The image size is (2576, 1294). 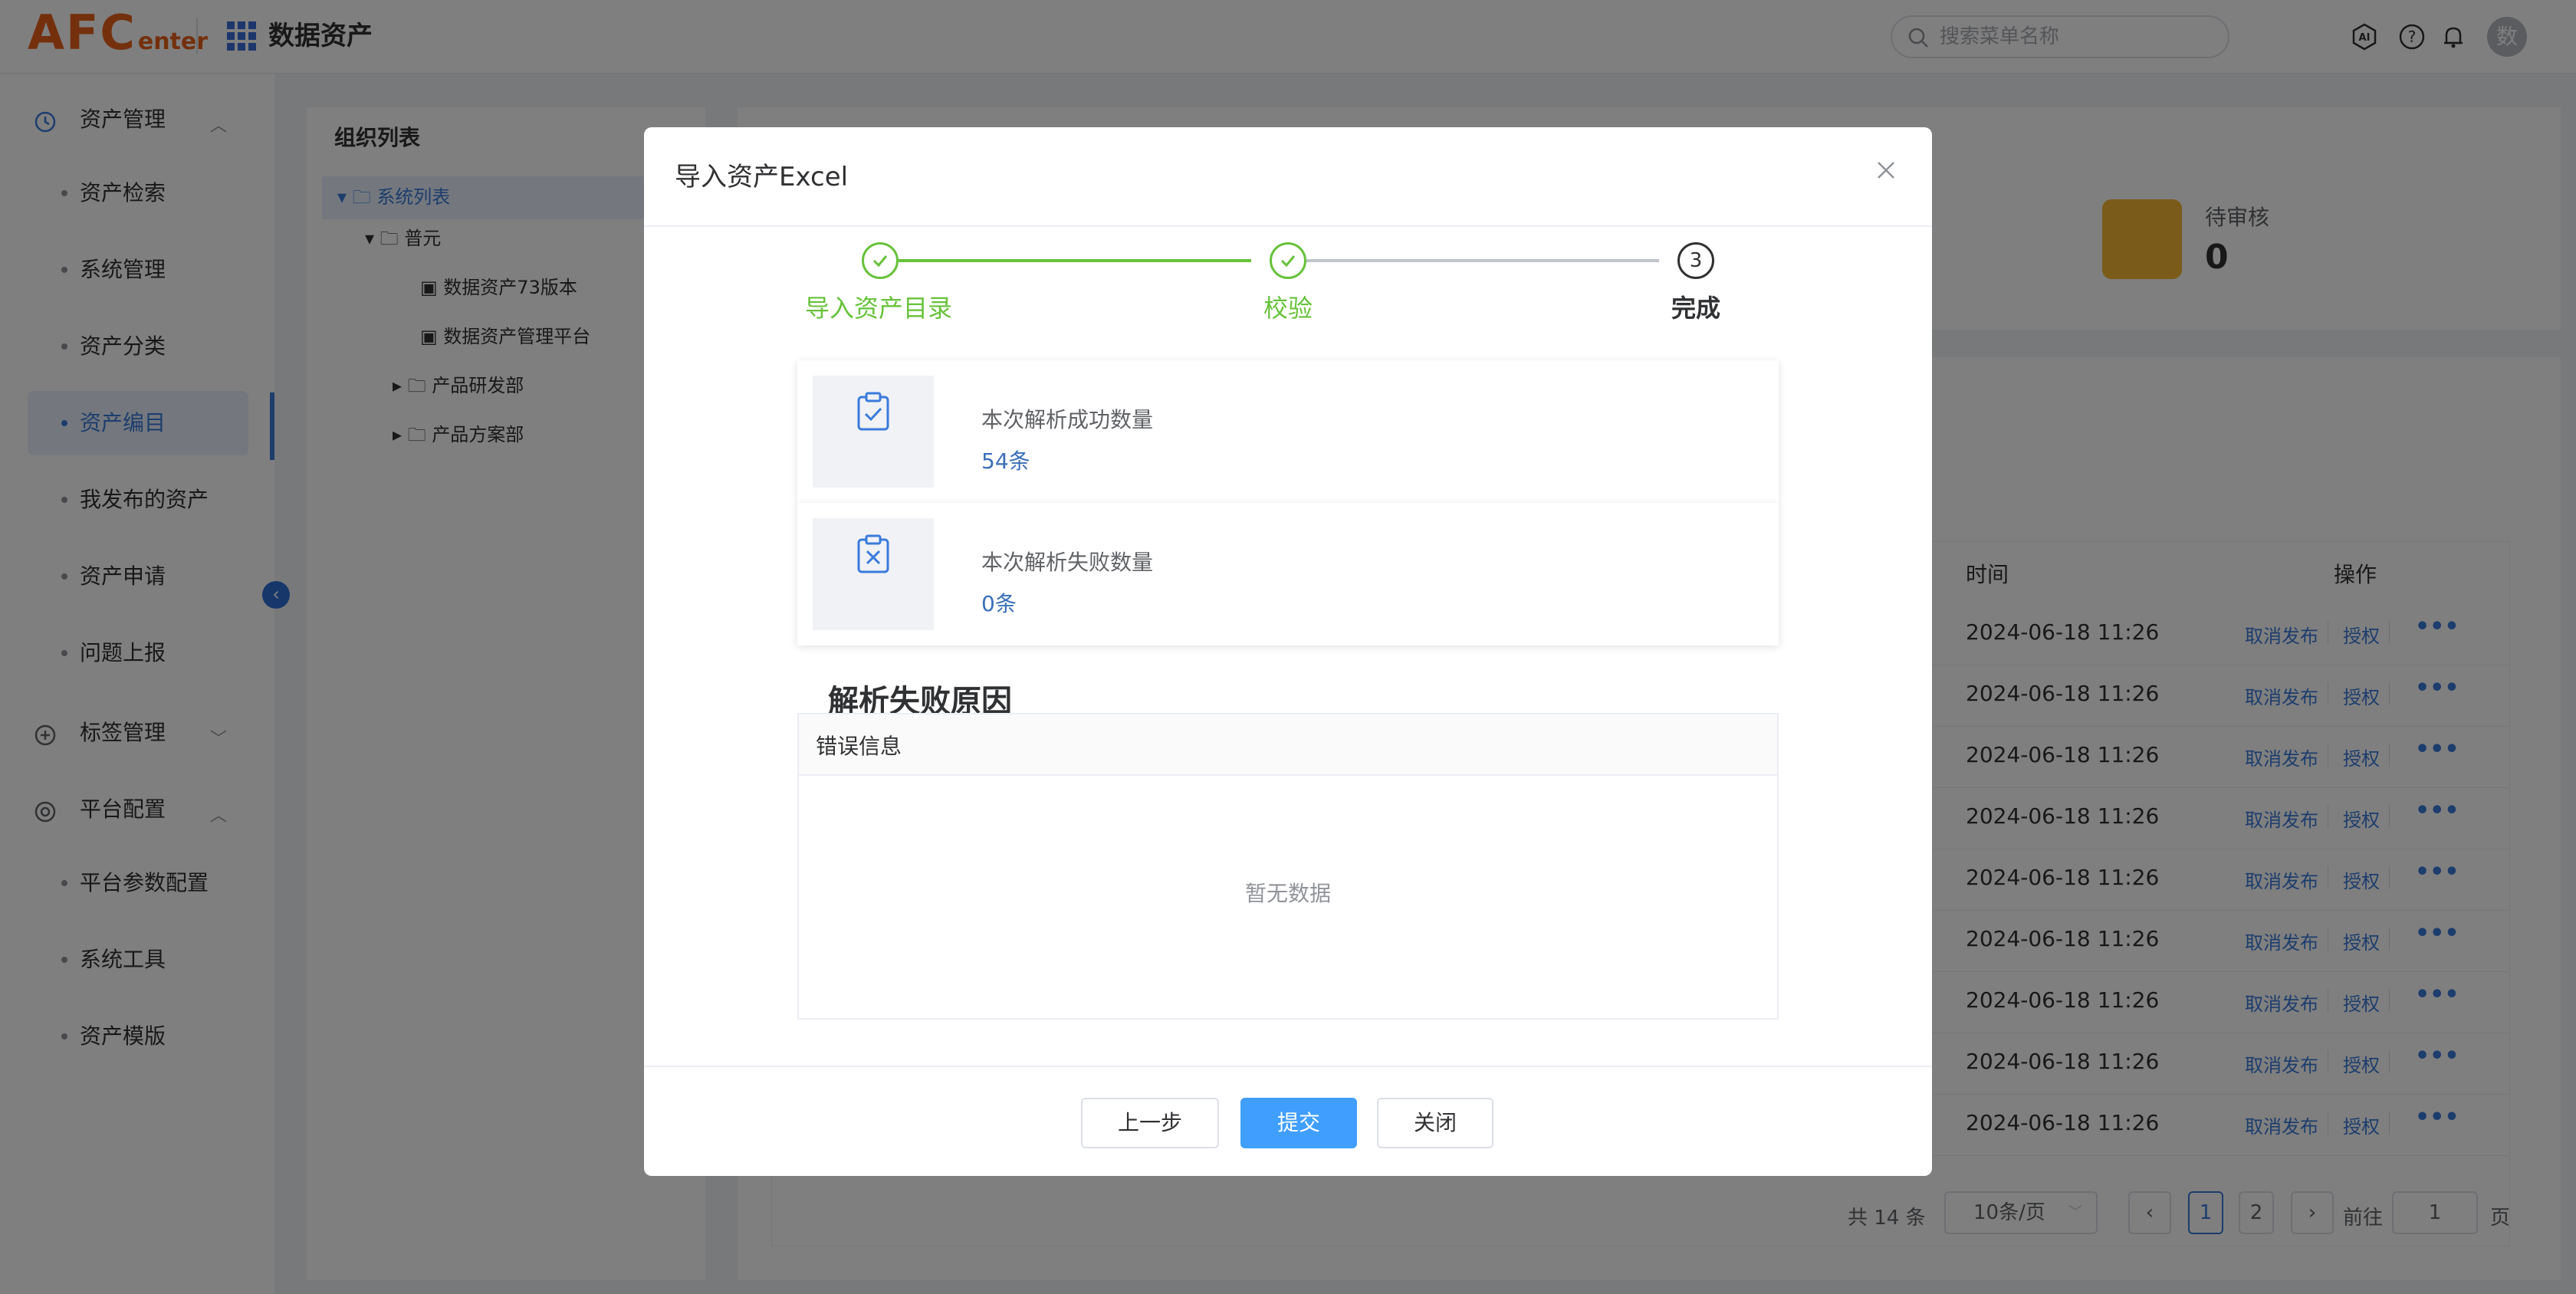 I want to click on prev-step-button: 上一步, so click(x=1150, y=1123).